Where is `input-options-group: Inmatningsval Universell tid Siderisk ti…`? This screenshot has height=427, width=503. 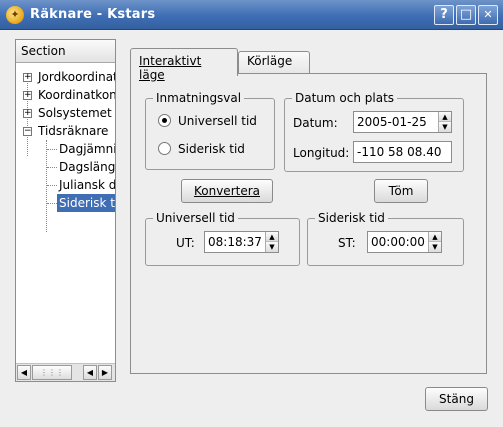 input-options-group: Inmatningsval Universell tid Siderisk ti… is located at coordinates (210, 130).